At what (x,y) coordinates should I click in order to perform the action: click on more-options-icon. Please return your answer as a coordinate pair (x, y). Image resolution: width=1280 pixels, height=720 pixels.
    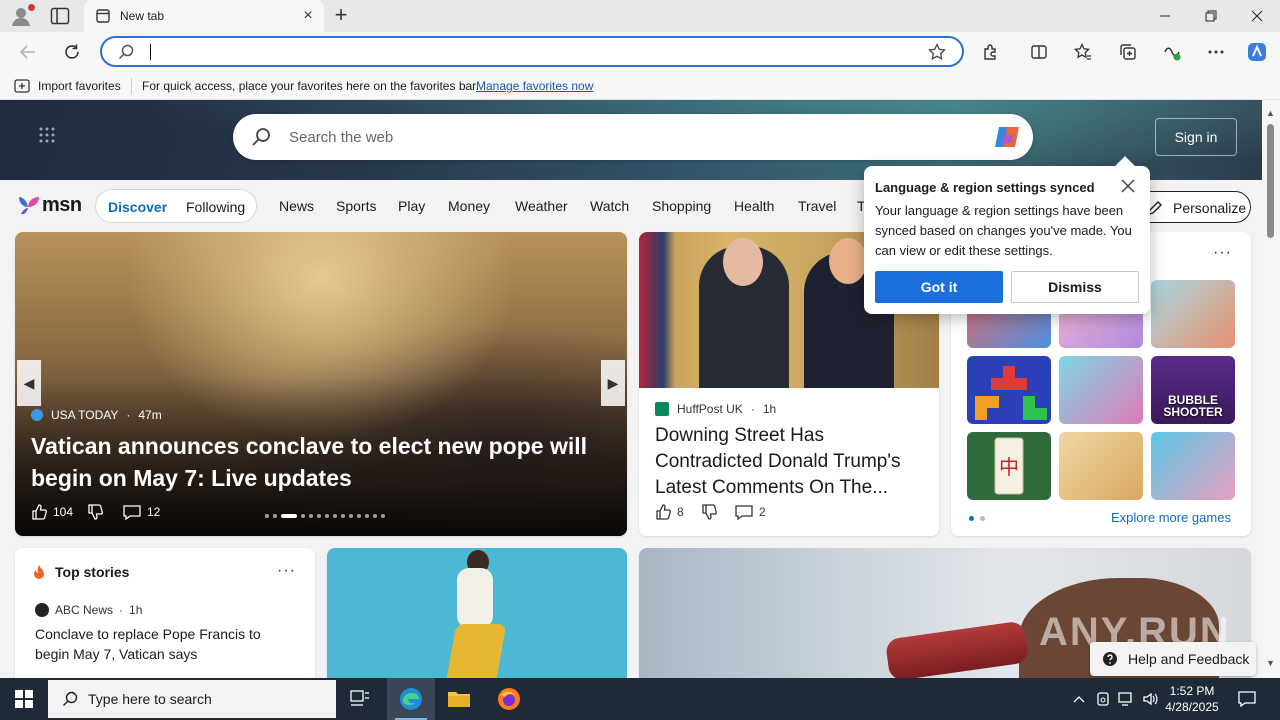
    Looking at the image, I should click on (1216, 52).